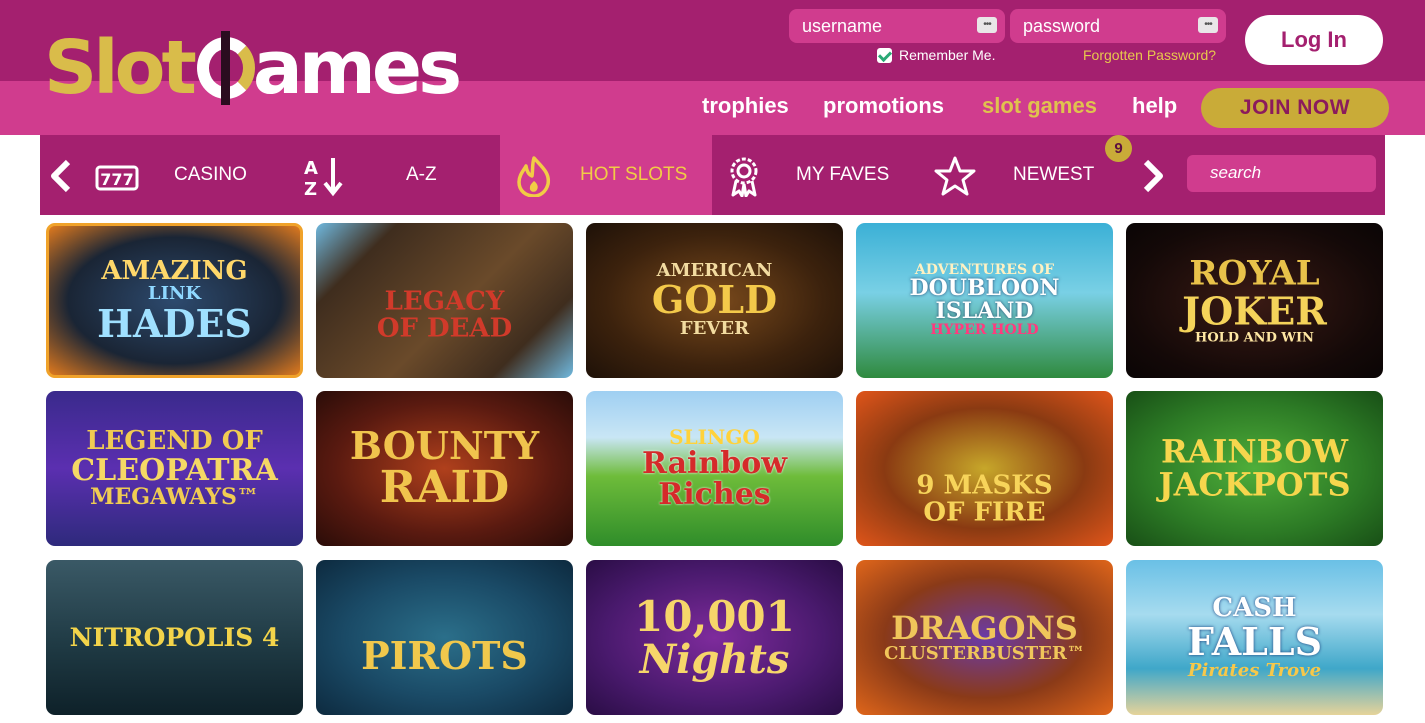 This screenshot has width=1425, height=723. I want to click on search-placeholder: search, so click(1236, 172).